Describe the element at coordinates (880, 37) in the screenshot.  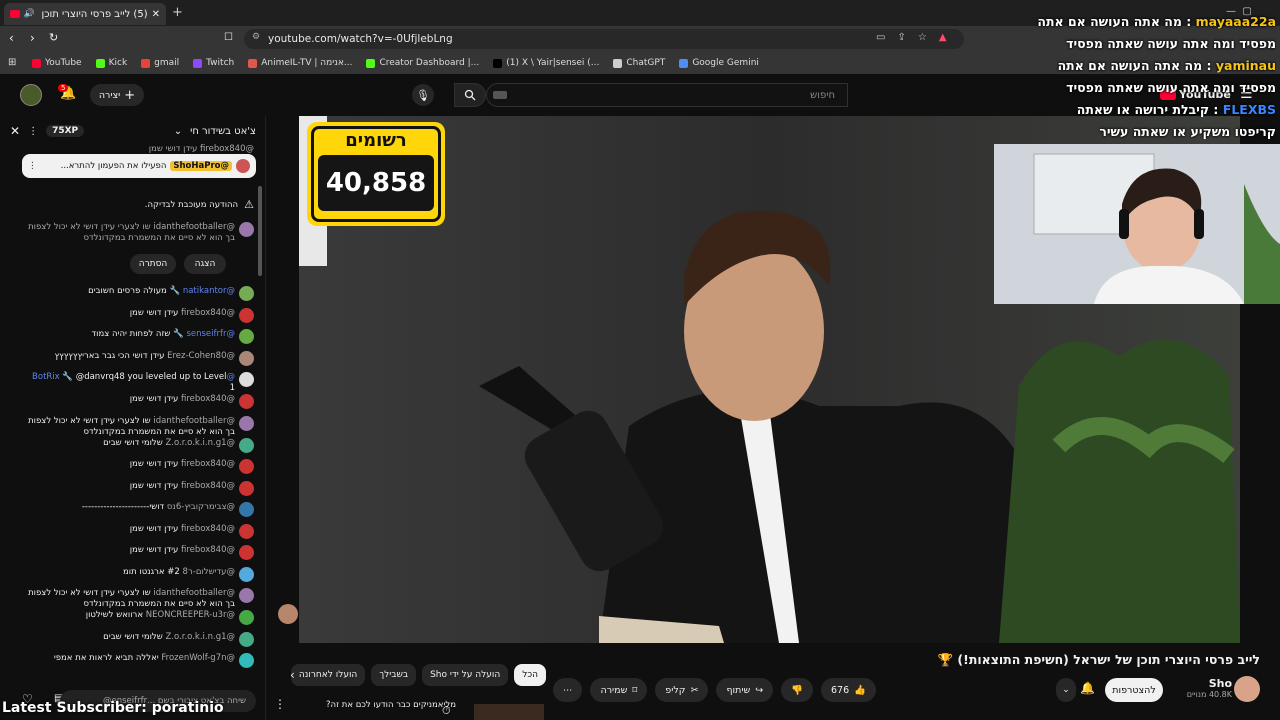
I see `cast-icon: ▭` at that location.